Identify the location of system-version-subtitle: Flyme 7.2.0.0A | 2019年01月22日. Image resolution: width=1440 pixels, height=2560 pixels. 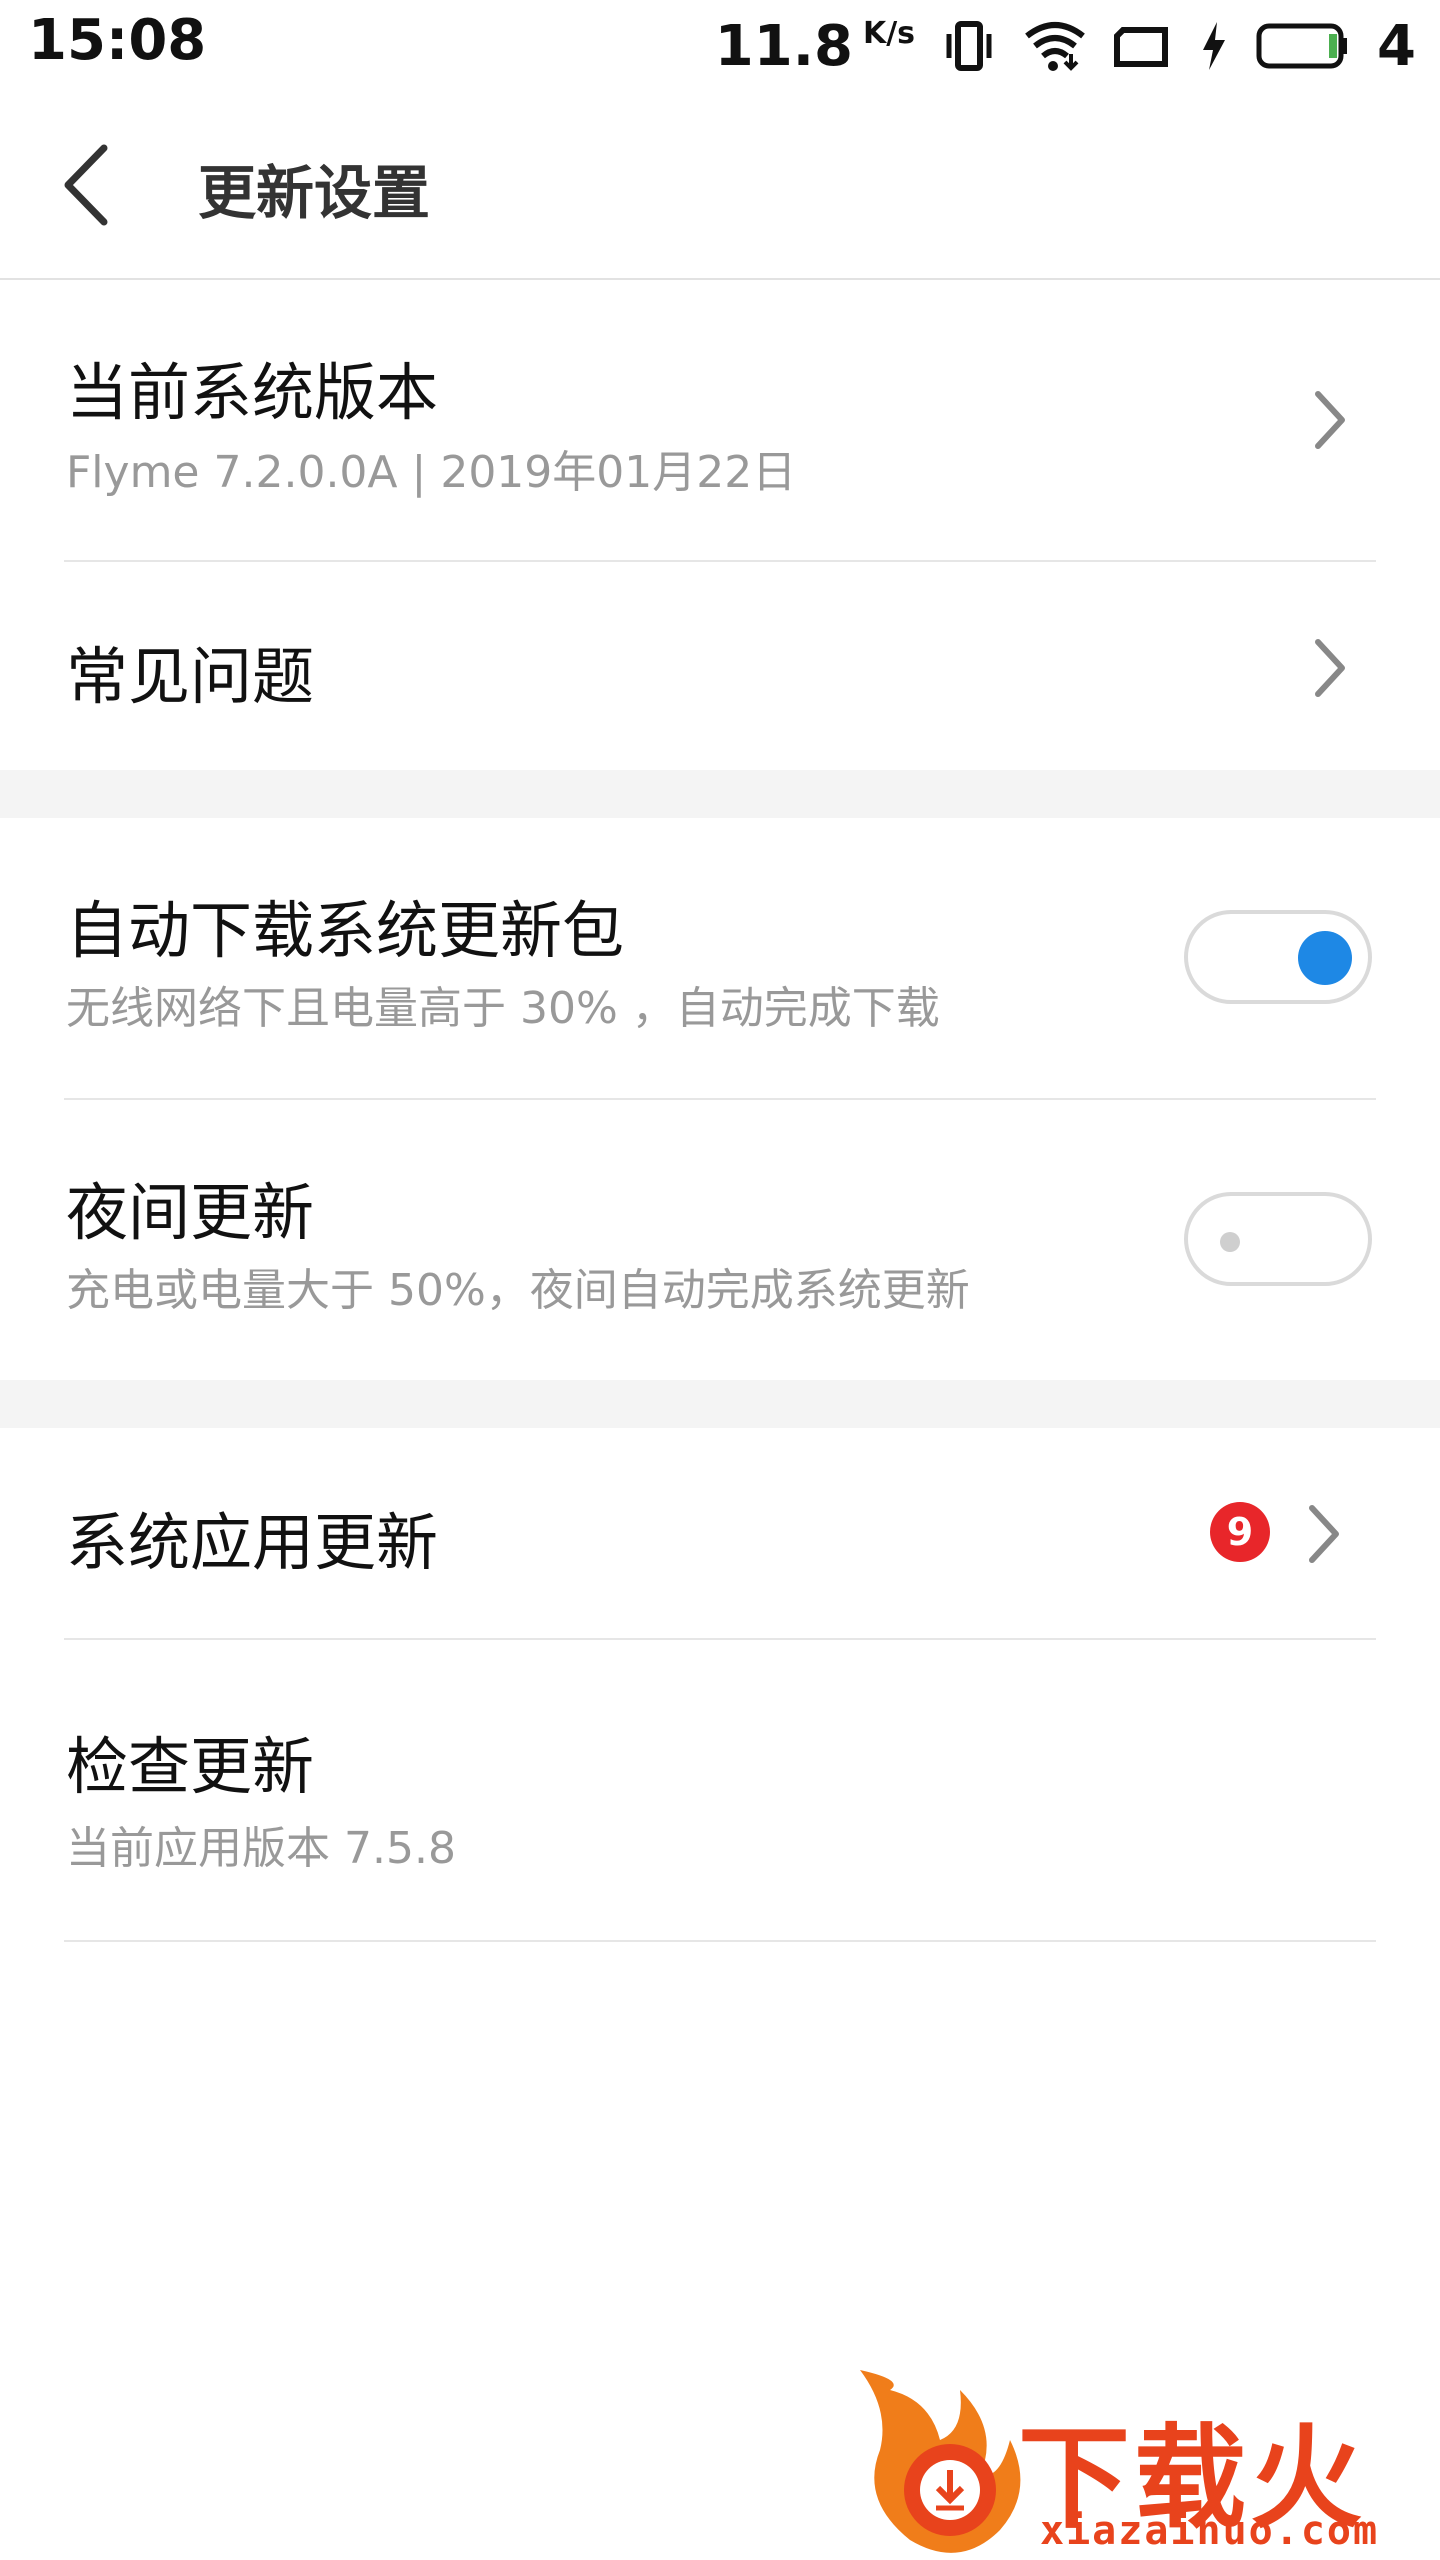
(431, 472).